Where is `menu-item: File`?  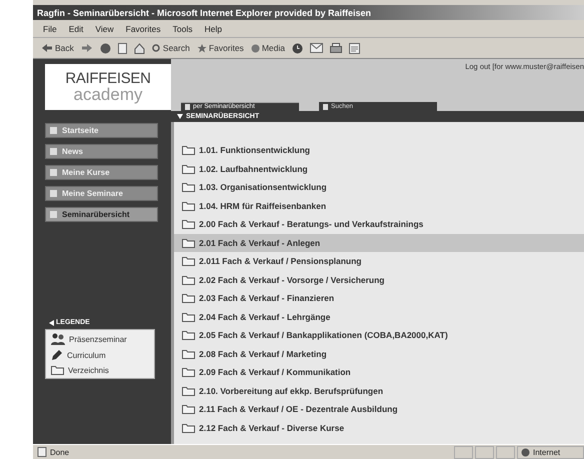
menu-item: File is located at coordinates (50, 29).